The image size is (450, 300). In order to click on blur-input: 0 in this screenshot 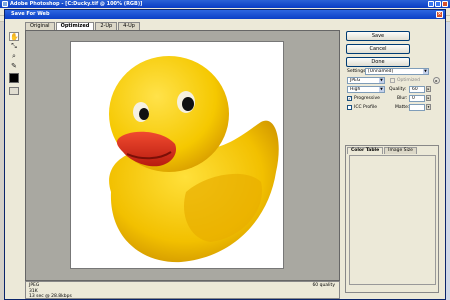, I will do `click(417, 98)`.